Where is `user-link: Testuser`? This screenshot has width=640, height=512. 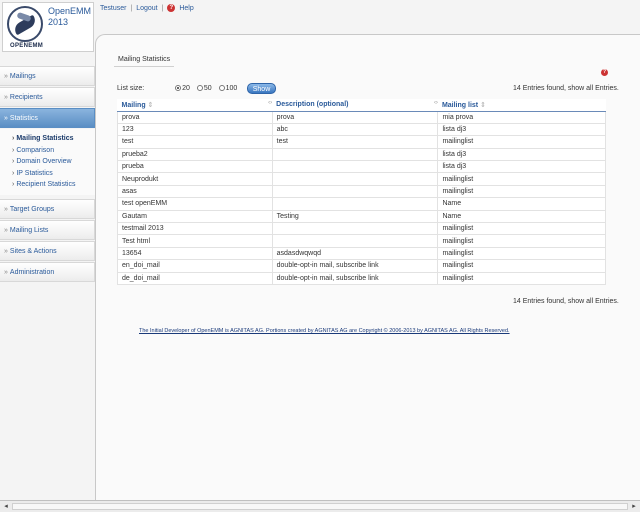
user-link: Testuser is located at coordinates (113, 8).